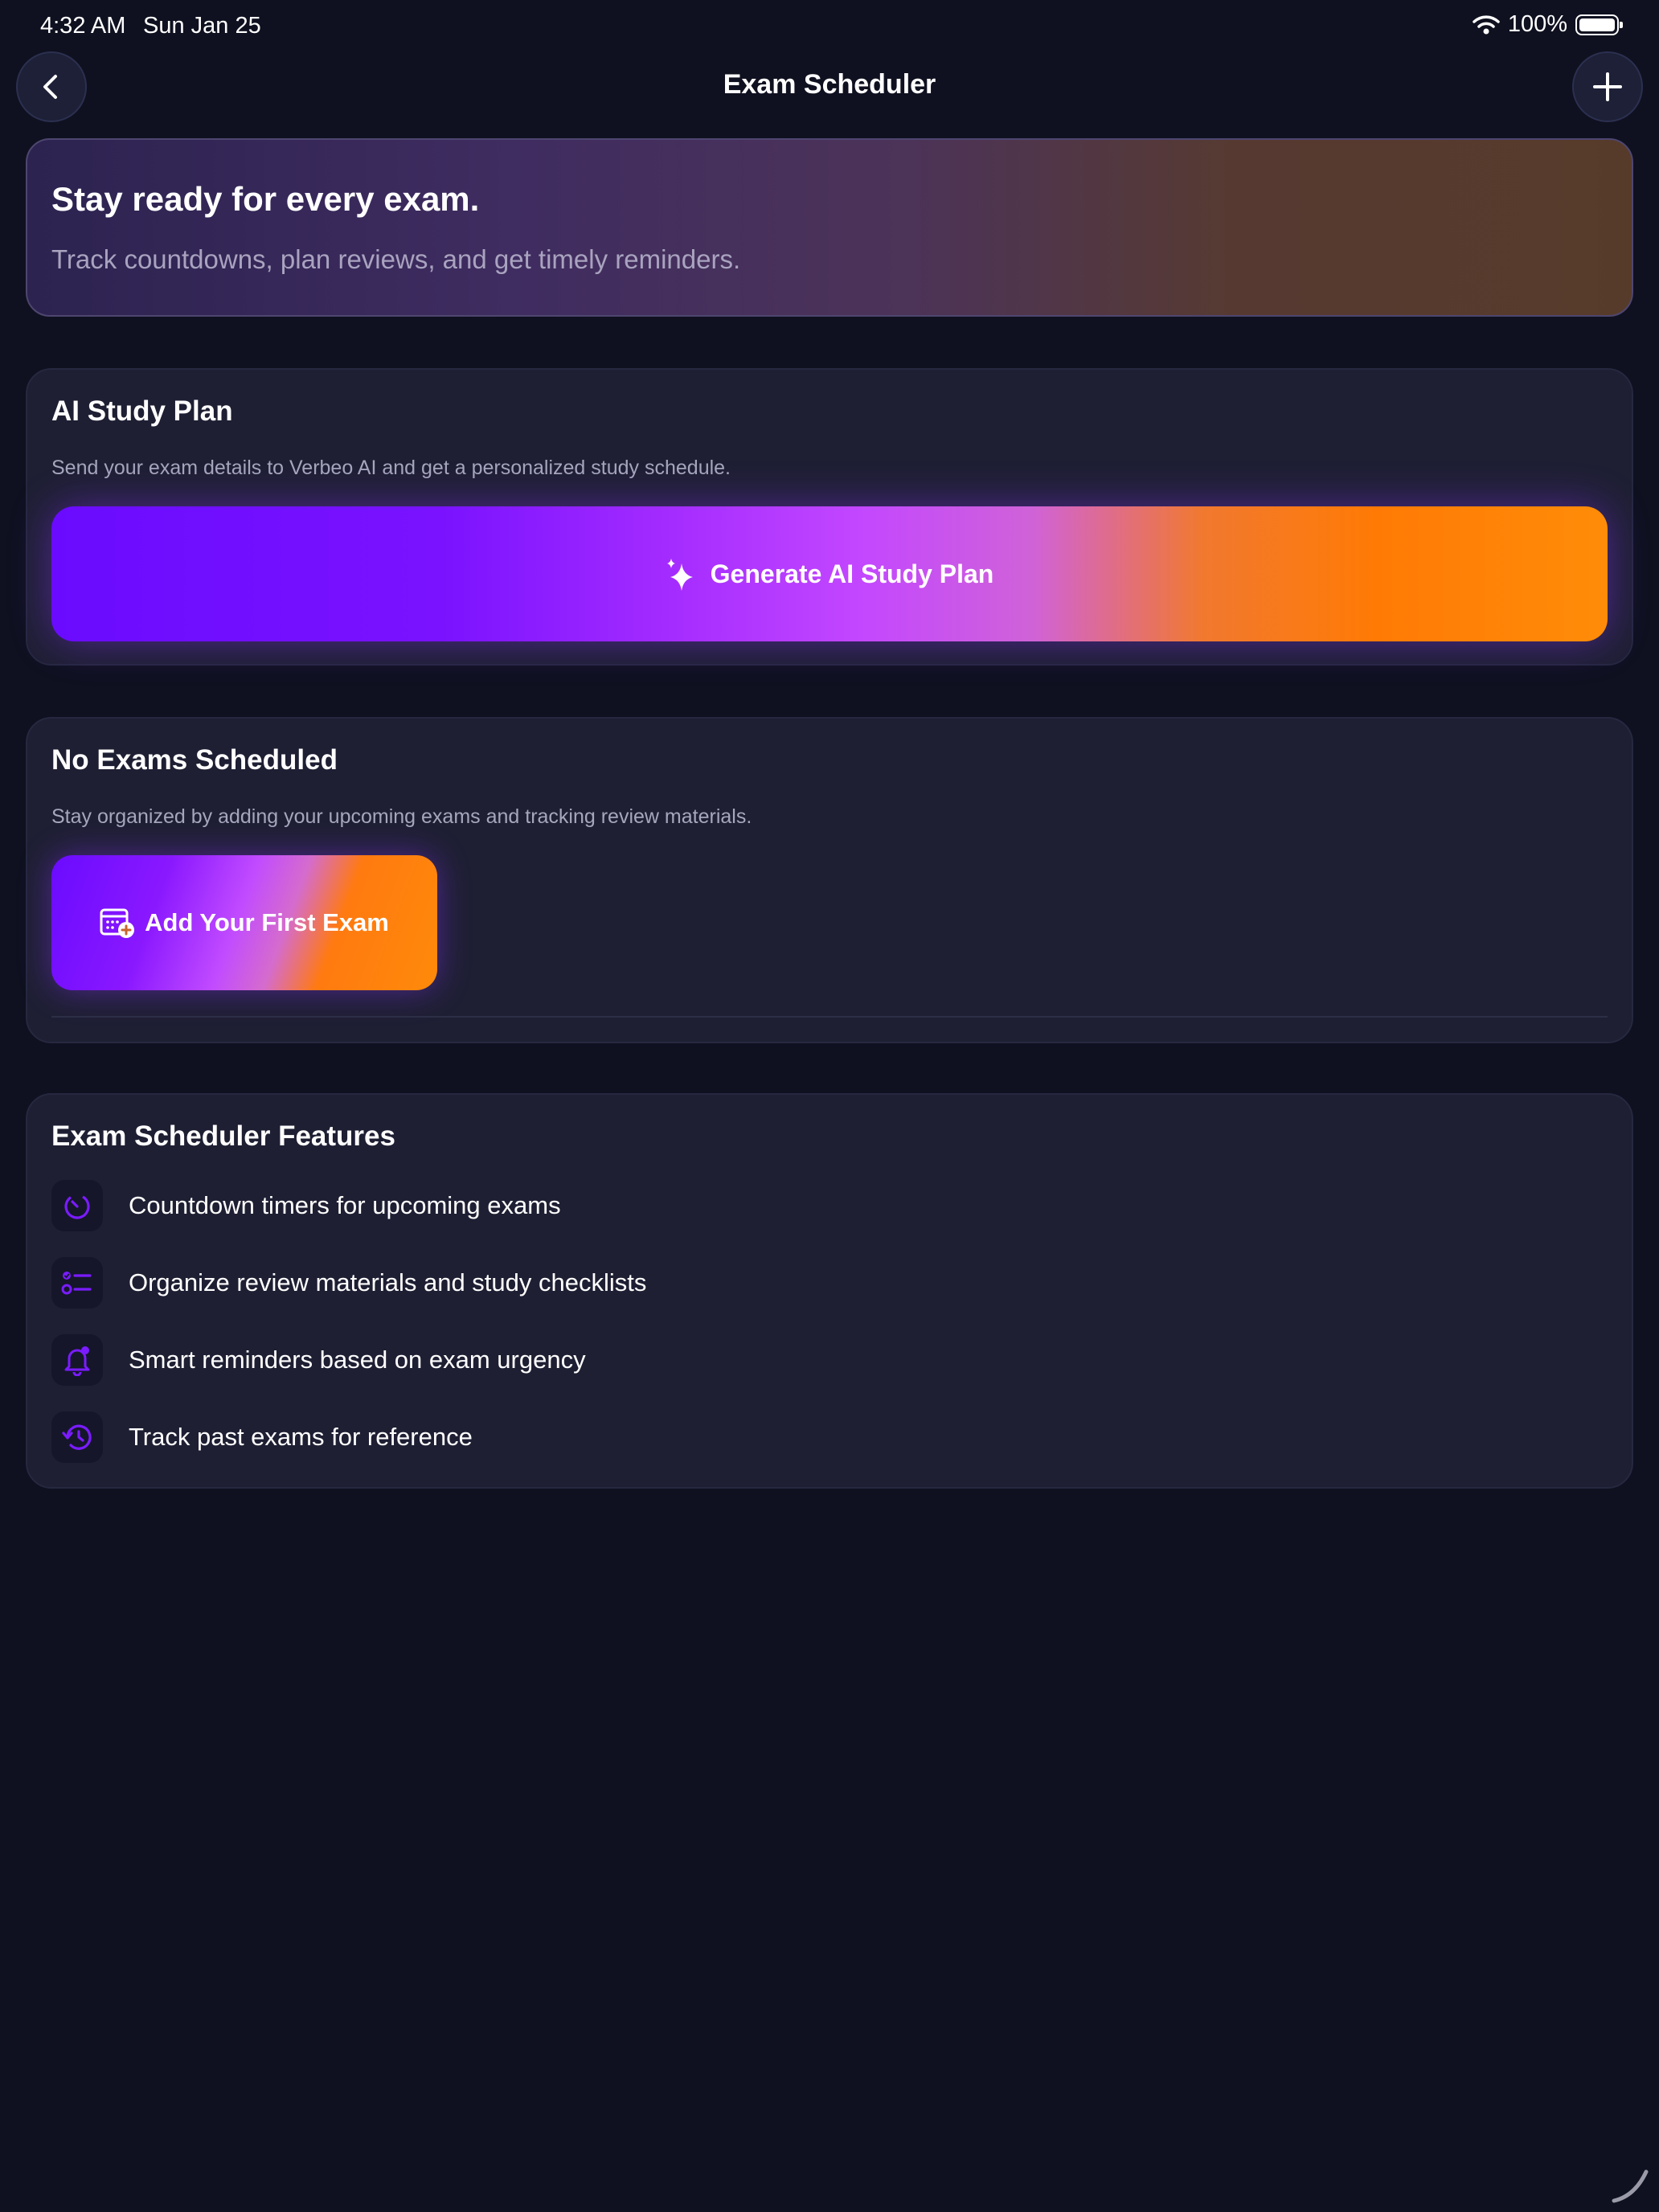 Image resolution: width=1659 pixels, height=2212 pixels. What do you see at coordinates (1630, 2186) in the screenshot?
I see `home-indicator-icon` at bounding box center [1630, 2186].